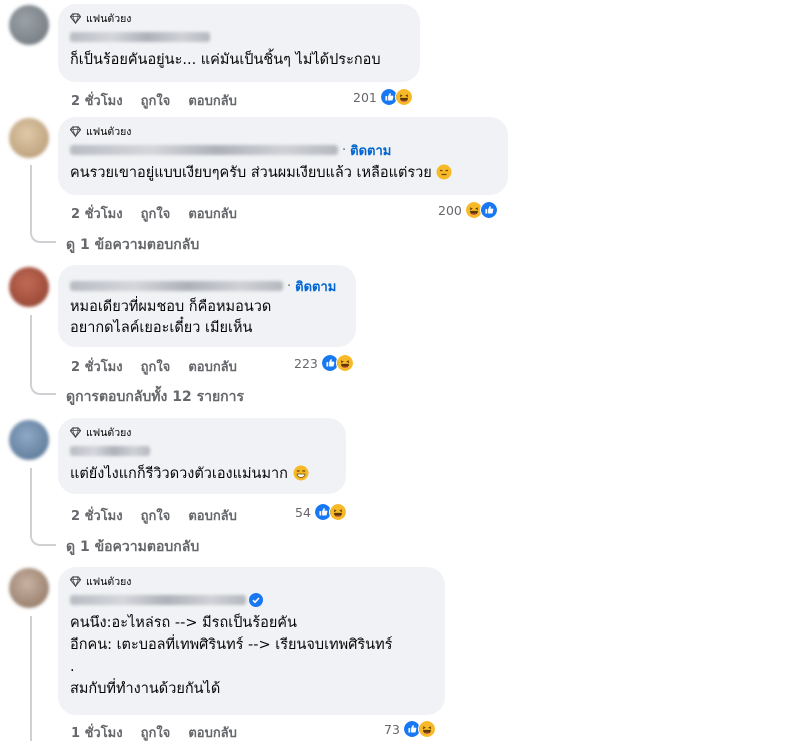 This screenshot has width=800, height=743. Describe the element at coordinates (145, 689) in the screenshot. I see `comment-text-line: สมกับที่ทำงานด้วยกันได้` at that location.